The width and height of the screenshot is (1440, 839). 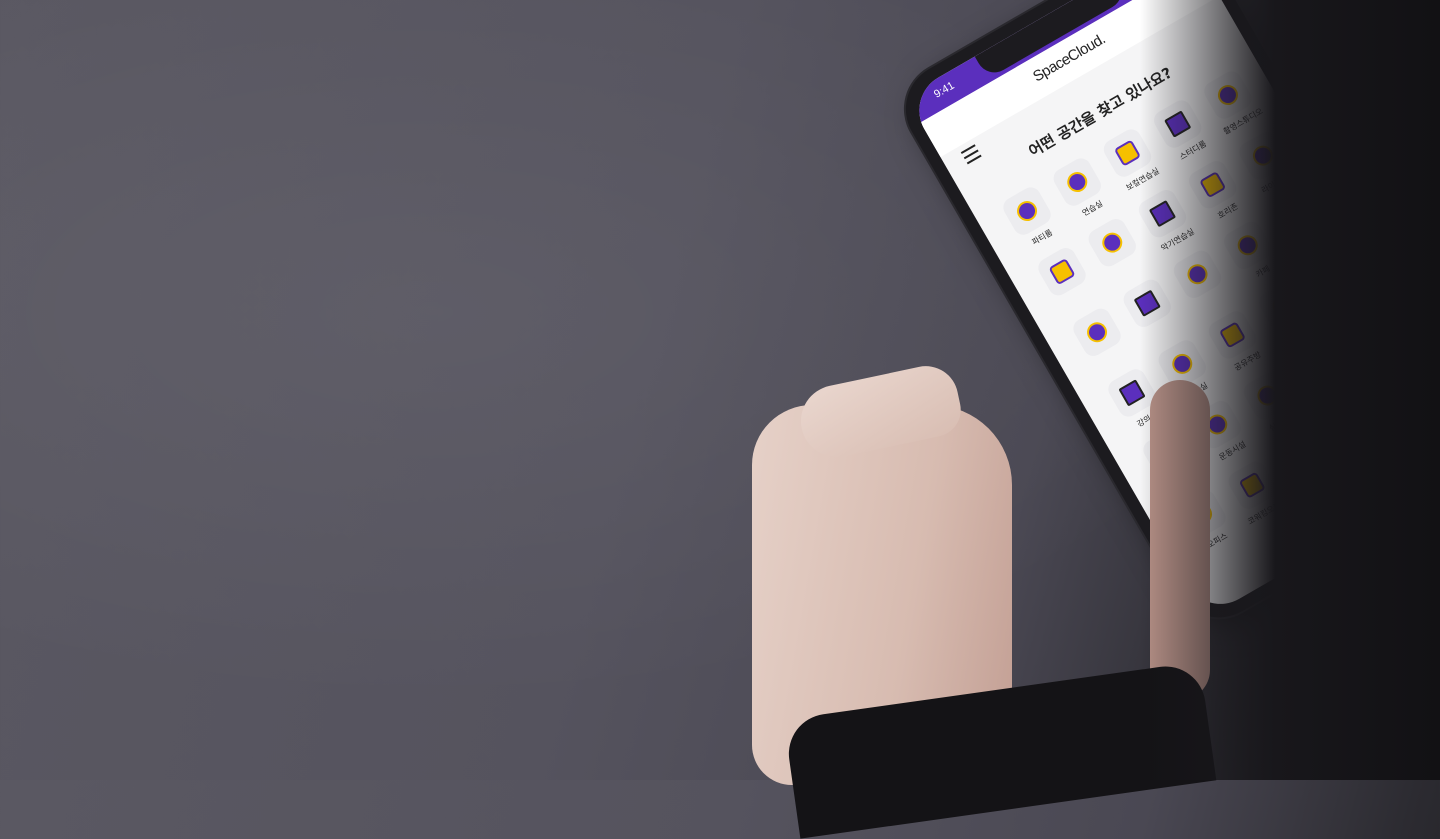 What do you see at coordinates (1127, 153) in the screenshot?
I see `mic-icon` at bounding box center [1127, 153].